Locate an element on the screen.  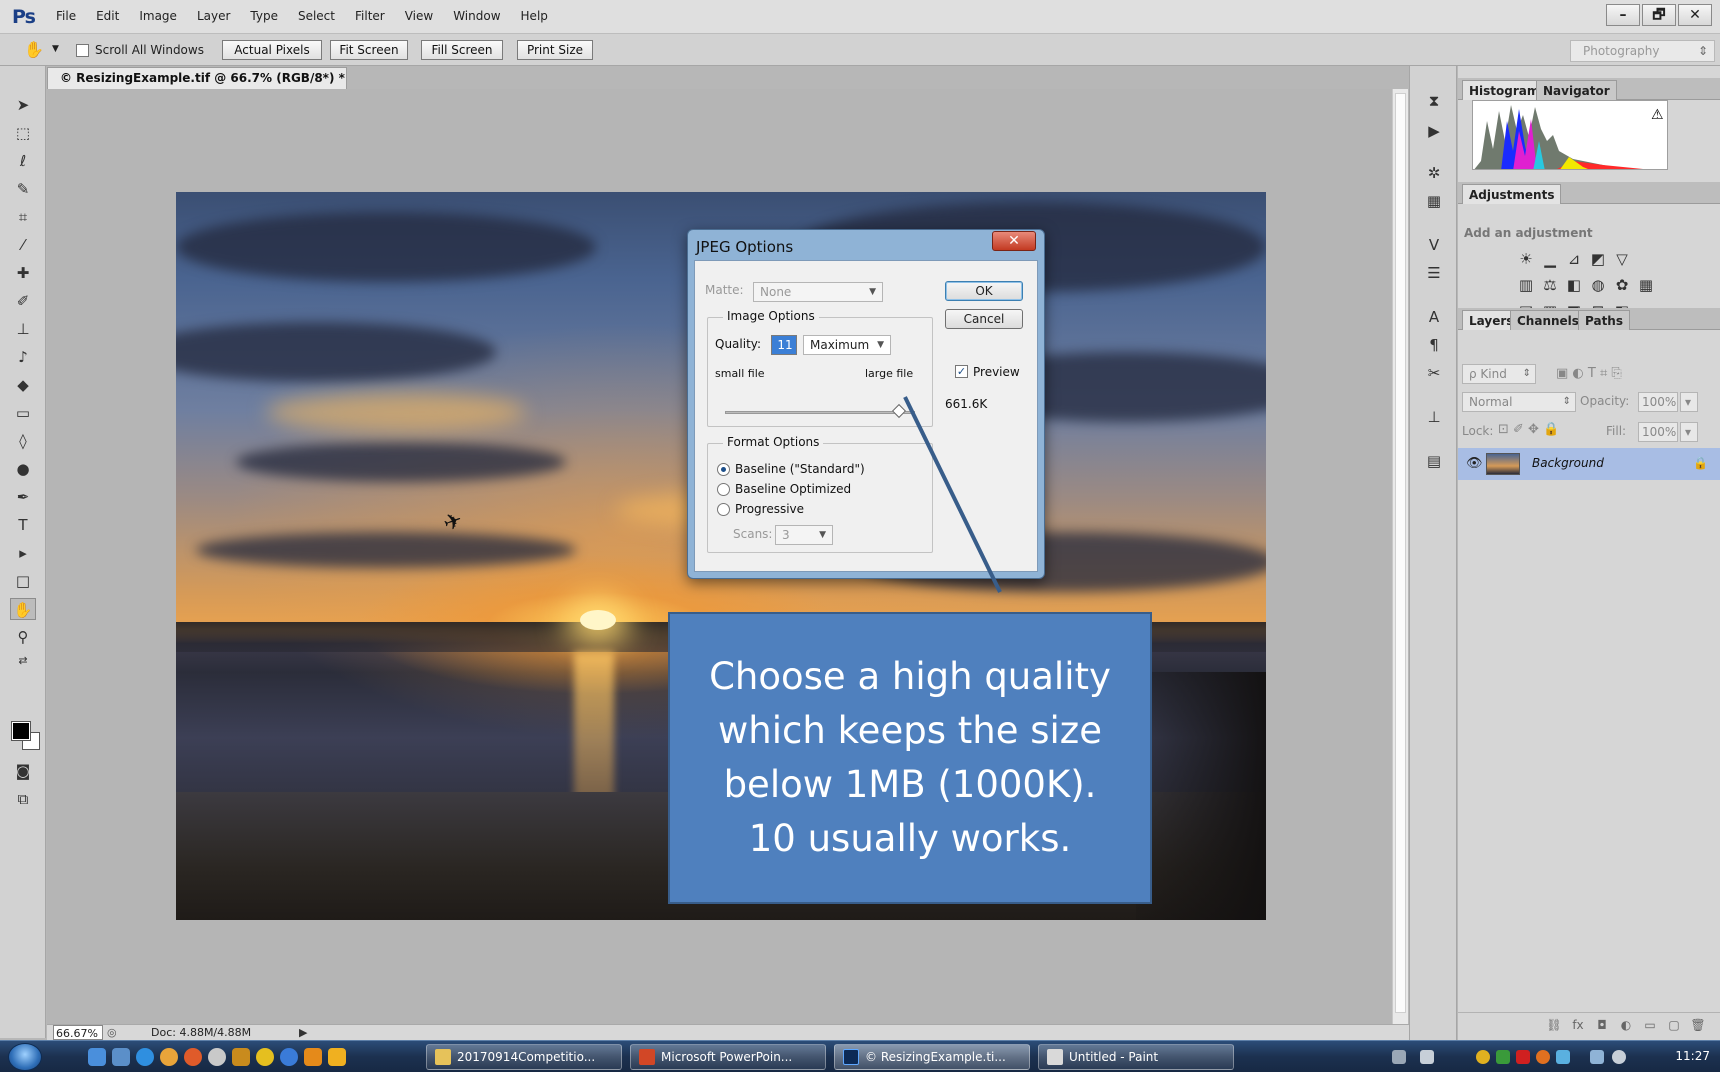
tool-presets-icon: ✂ is located at coordinates (1434, 373).